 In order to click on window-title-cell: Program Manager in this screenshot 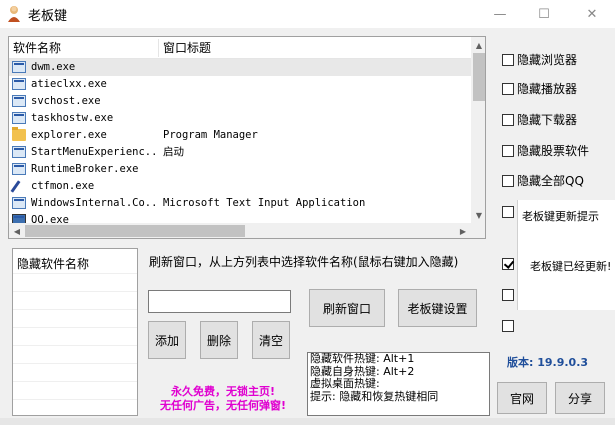, I will do `click(210, 135)`.